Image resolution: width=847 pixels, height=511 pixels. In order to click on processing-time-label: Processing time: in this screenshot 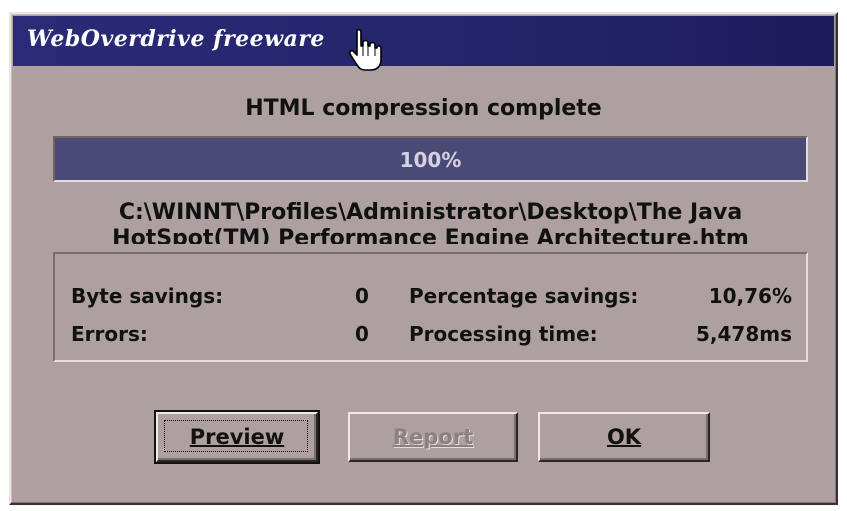, I will do `click(503, 334)`.